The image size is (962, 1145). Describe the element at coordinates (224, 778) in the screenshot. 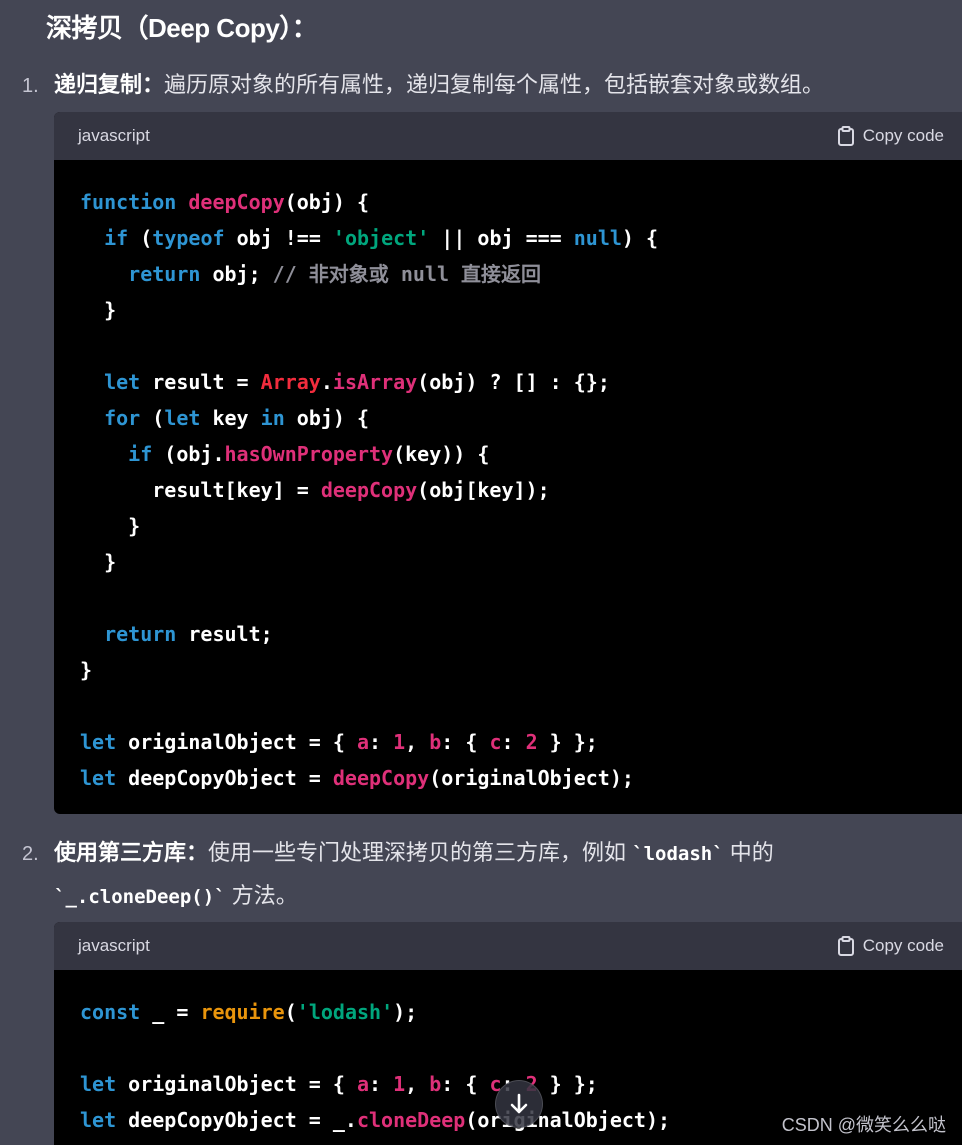

I see `code-token: deepCopyObject =` at that location.